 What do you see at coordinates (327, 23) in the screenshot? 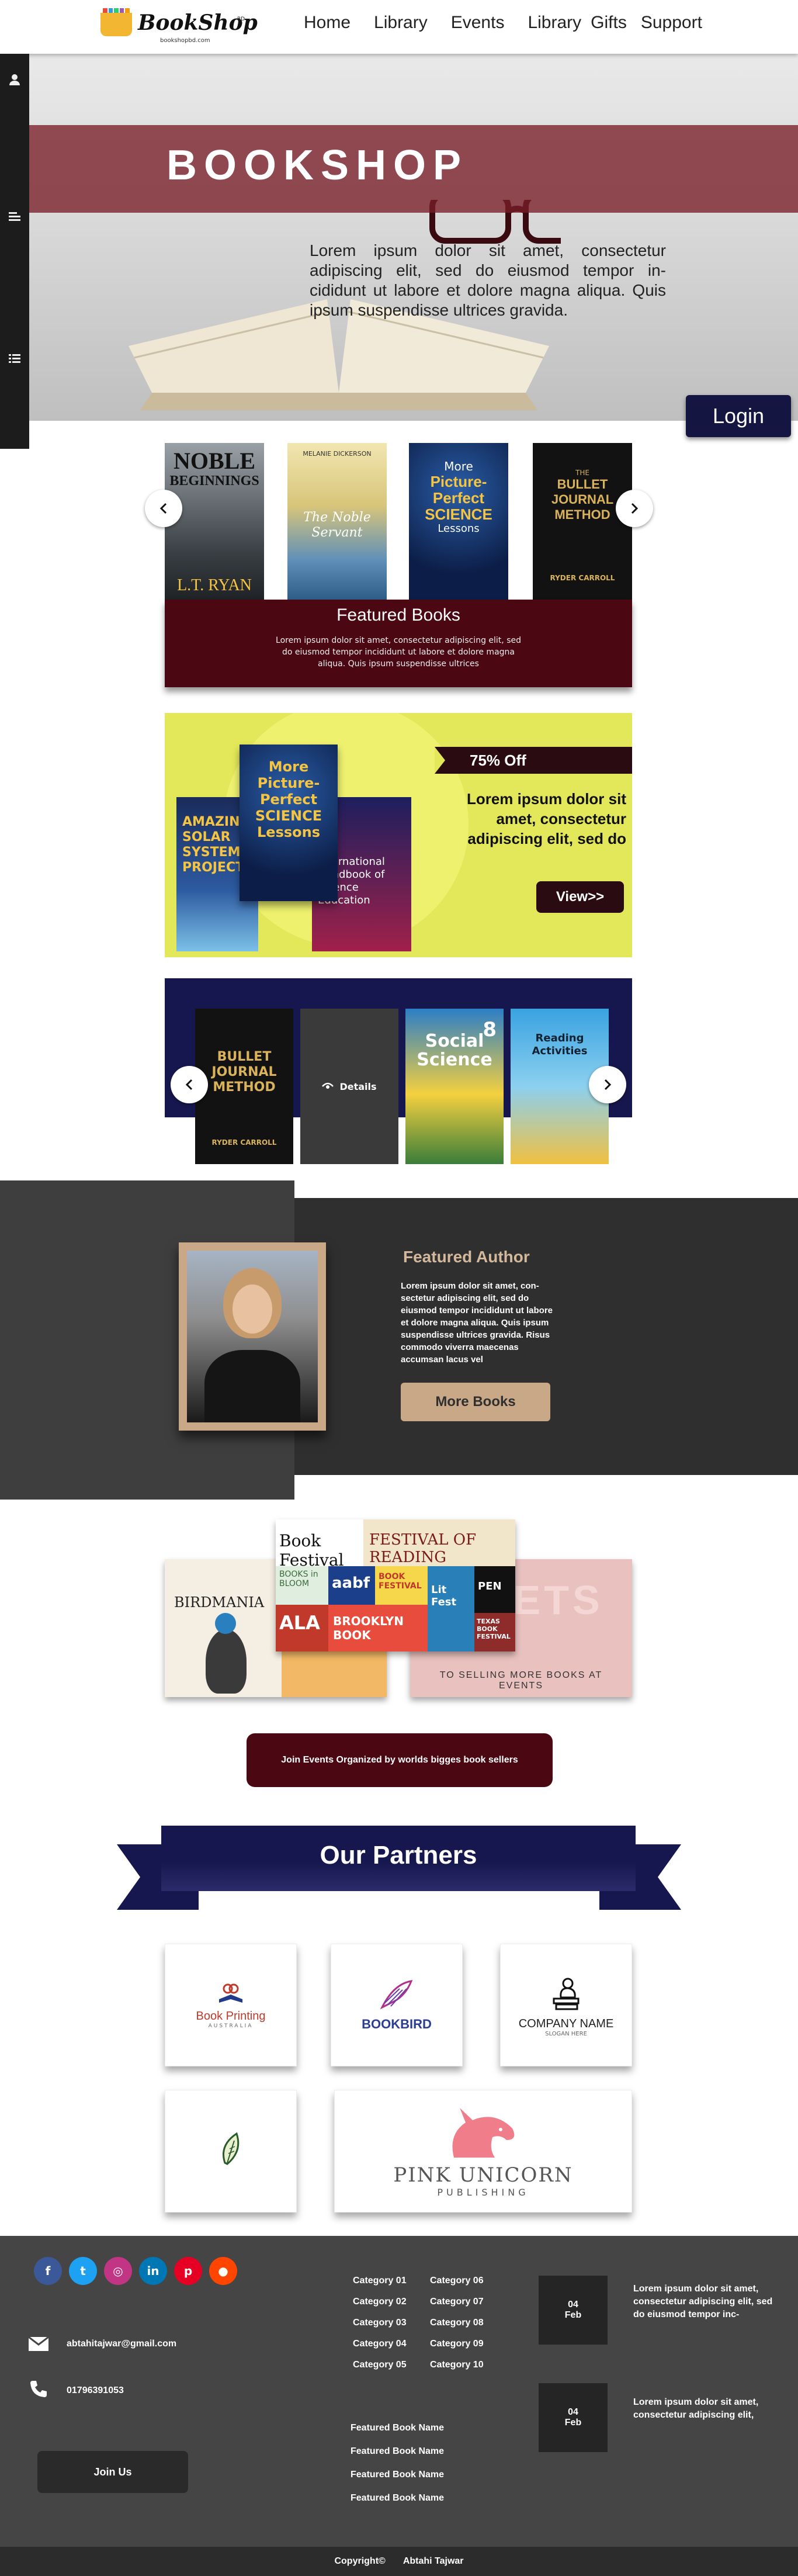
I see `nav-home: Home` at bounding box center [327, 23].